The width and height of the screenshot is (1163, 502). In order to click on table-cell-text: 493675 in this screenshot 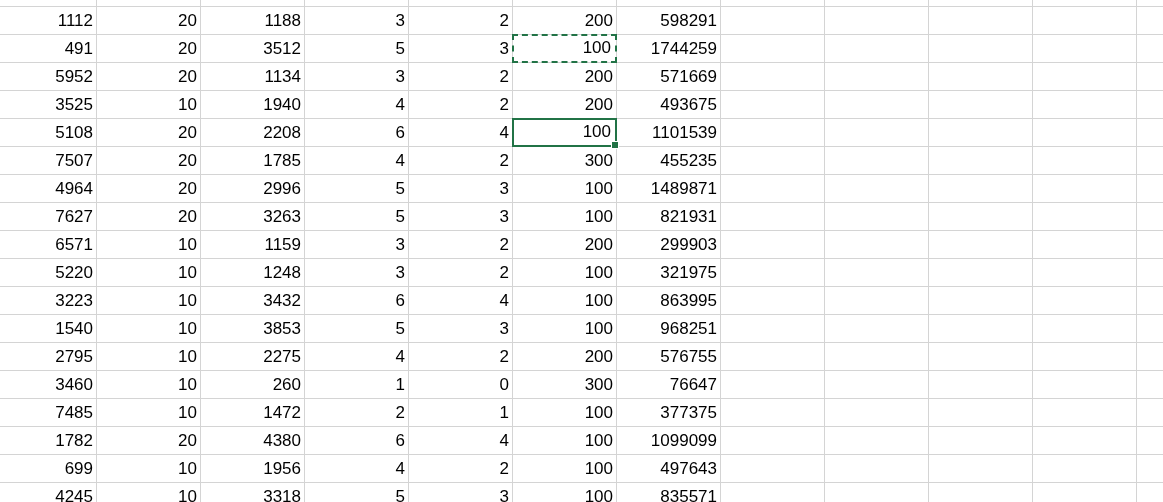, I will do `click(688, 104)`.